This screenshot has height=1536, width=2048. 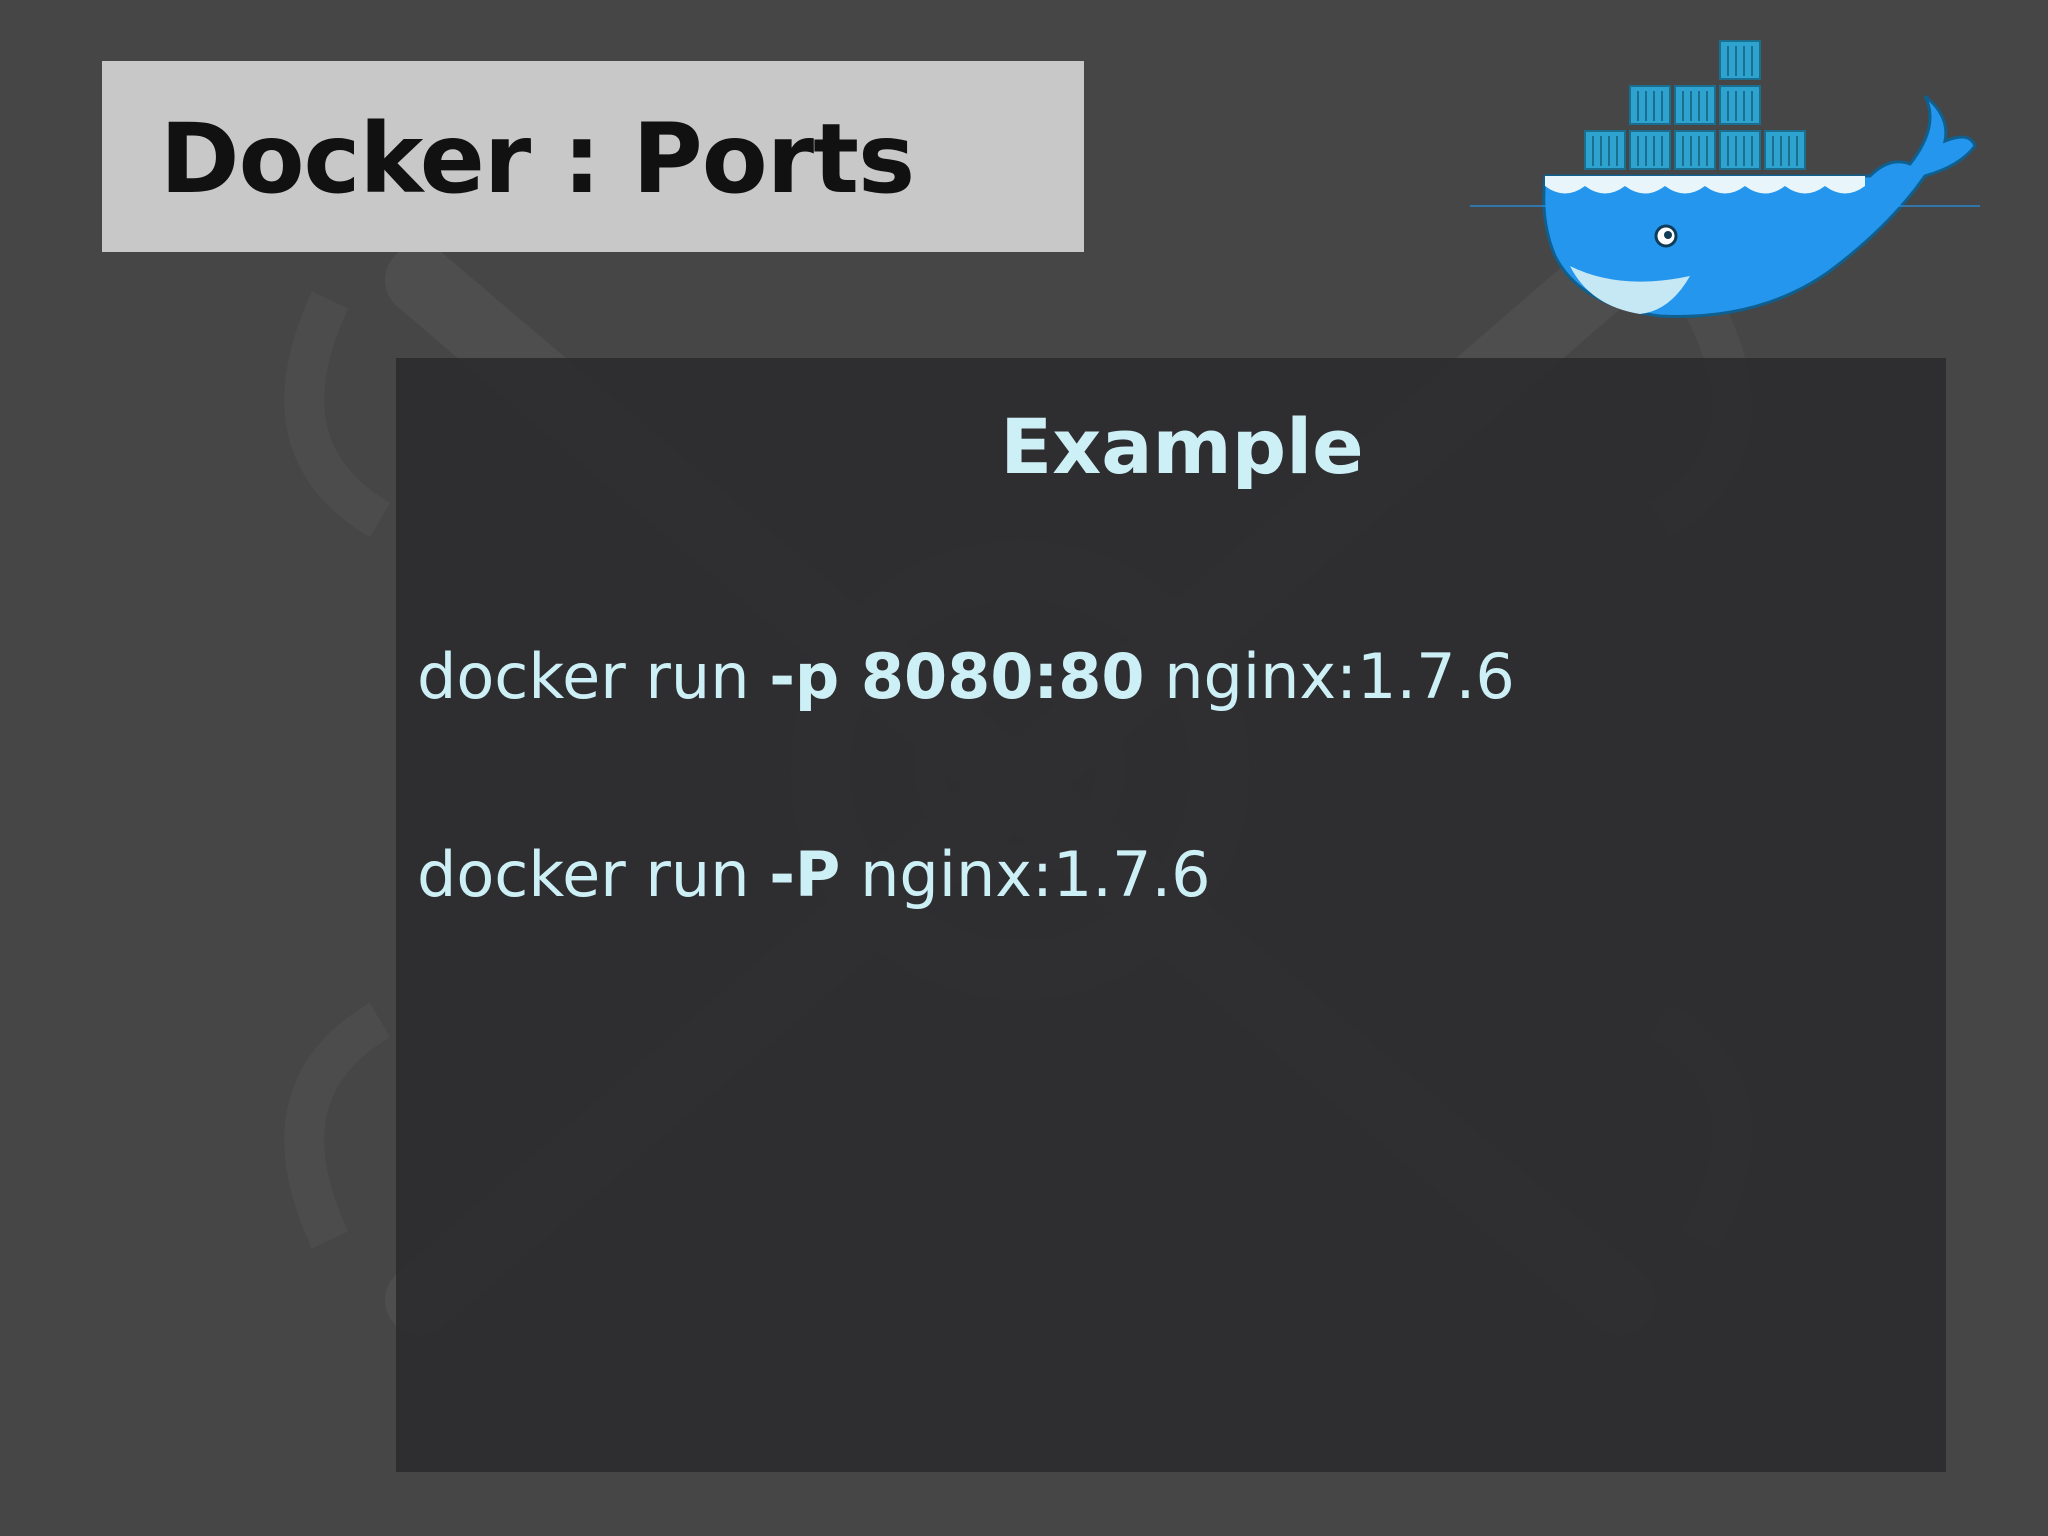 I want to click on title-box: Docker : Ports, so click(x=593, y=156).